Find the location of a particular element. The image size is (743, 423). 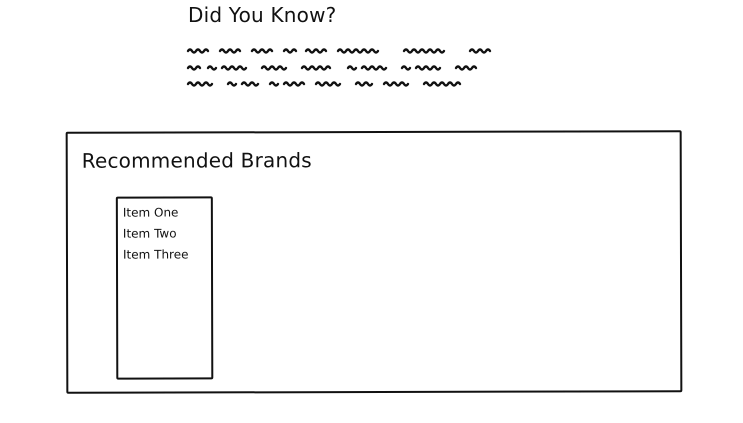

recommended-brands-heading: Recommended Brands is located at coordinates (196, 160).